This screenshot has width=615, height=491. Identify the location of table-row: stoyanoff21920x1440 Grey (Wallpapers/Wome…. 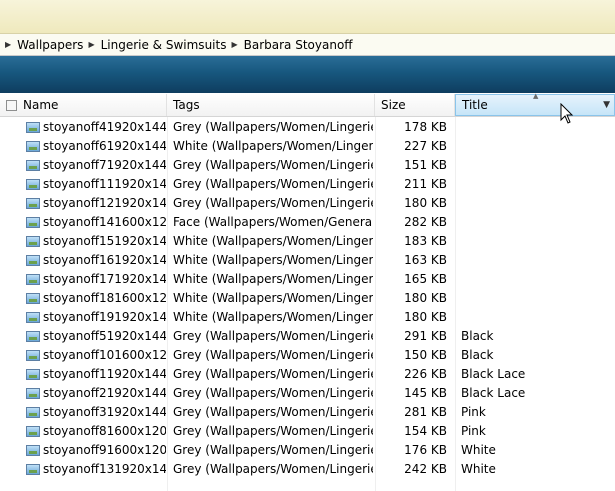
(307, 393).